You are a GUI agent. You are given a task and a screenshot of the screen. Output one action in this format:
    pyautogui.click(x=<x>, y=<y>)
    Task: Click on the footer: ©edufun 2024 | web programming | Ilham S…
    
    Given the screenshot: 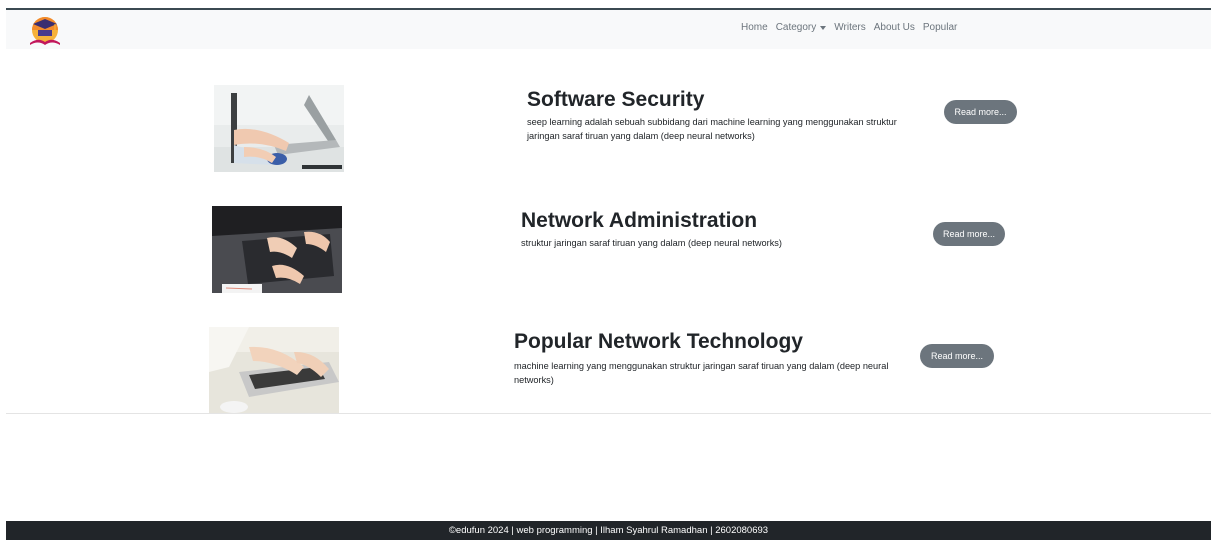 What is the action you would take?
    pyautogui.click(x=608, y=530)
    